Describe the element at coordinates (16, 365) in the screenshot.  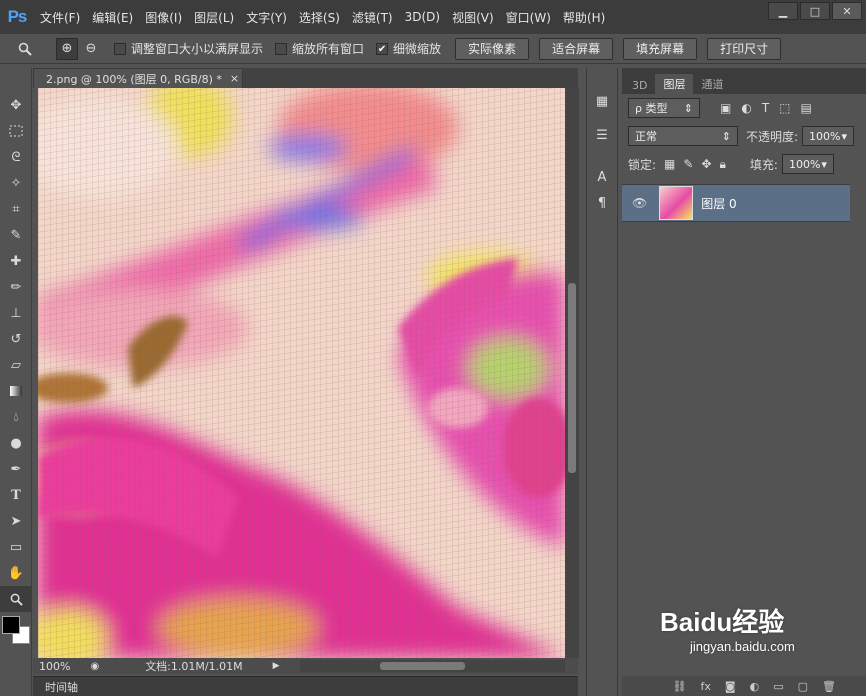
I see `eraser-tool-icon: ▱` at that location.